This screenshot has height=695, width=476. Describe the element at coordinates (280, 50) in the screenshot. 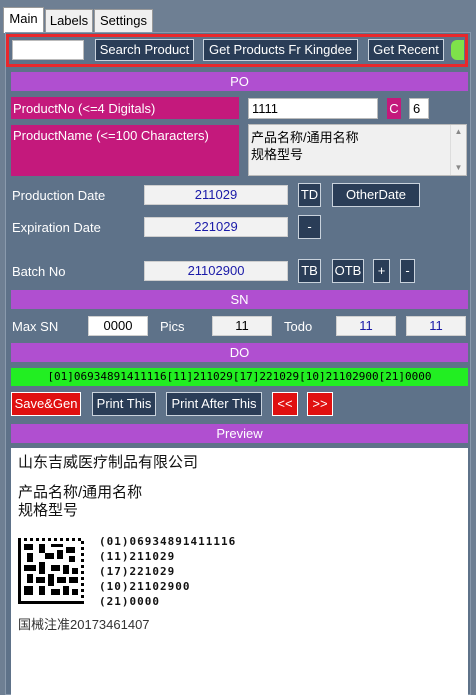

I see `get-products-kingdee-button: Get Products Fr Kingdee` at that location.